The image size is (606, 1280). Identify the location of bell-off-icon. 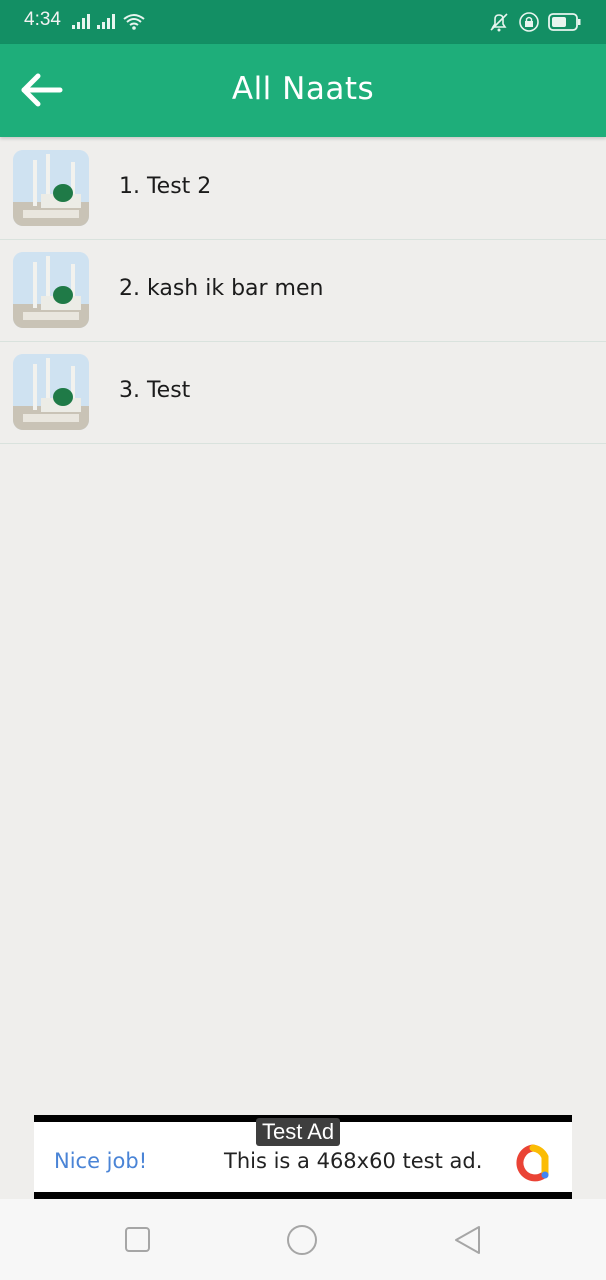
(499, 22).